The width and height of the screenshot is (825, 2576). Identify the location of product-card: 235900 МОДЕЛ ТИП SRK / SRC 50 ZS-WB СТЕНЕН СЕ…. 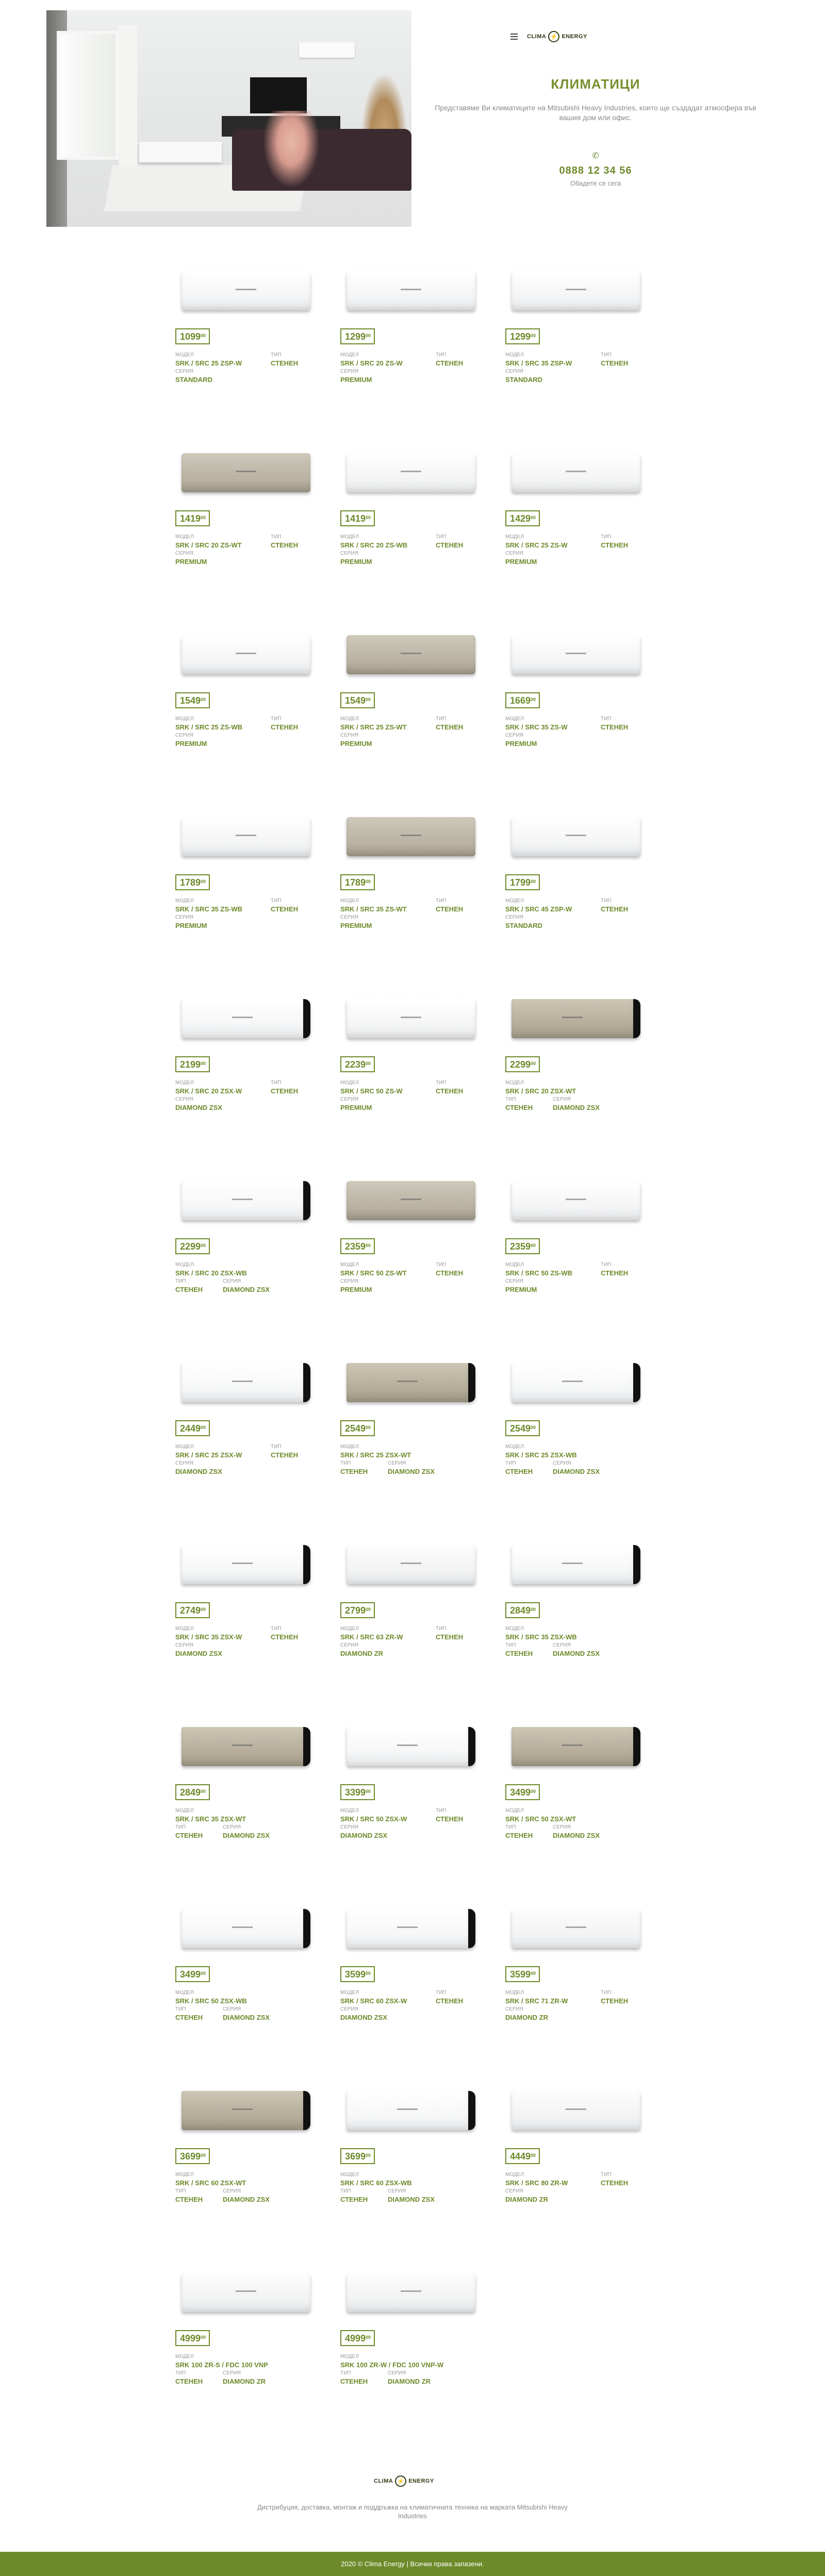
(577, 1243).